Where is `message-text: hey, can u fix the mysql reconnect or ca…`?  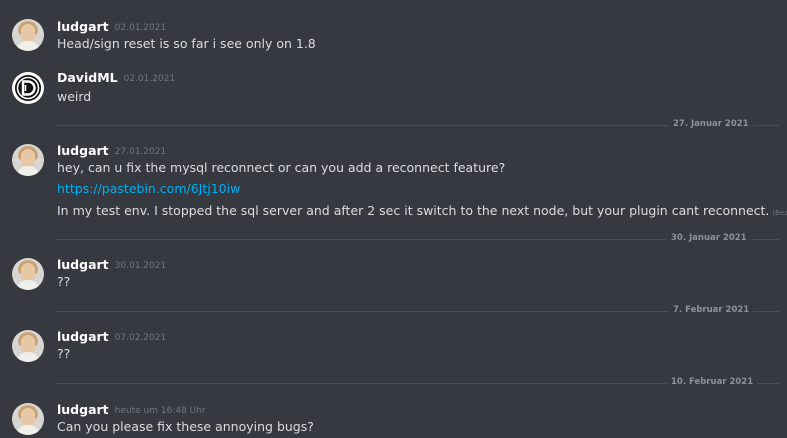 message-text: hey, can u fix the mysql reconnect or ca… is located at coordinates (281, 167).